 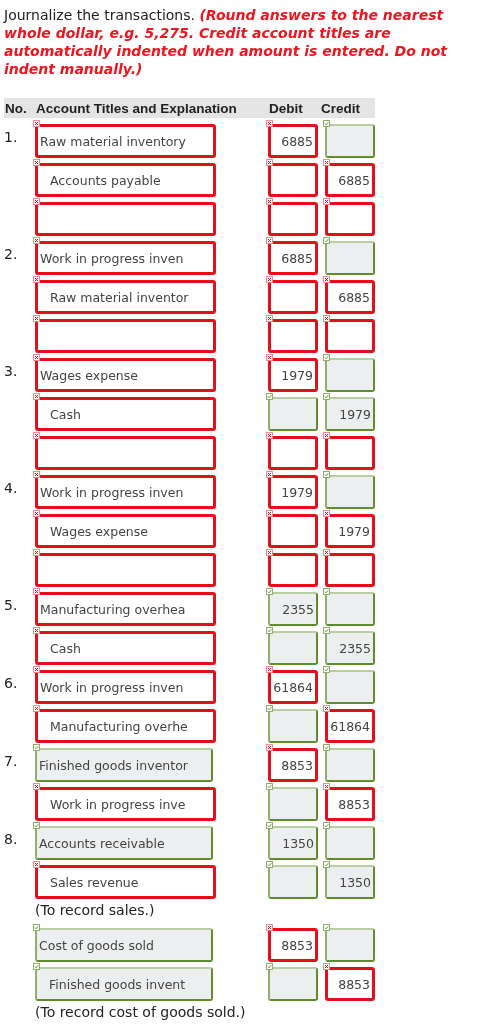 What do you see at coordinates (350, 648) in the screenshot?
I see `credit-field: 2355` at bounding box center [350, 648].